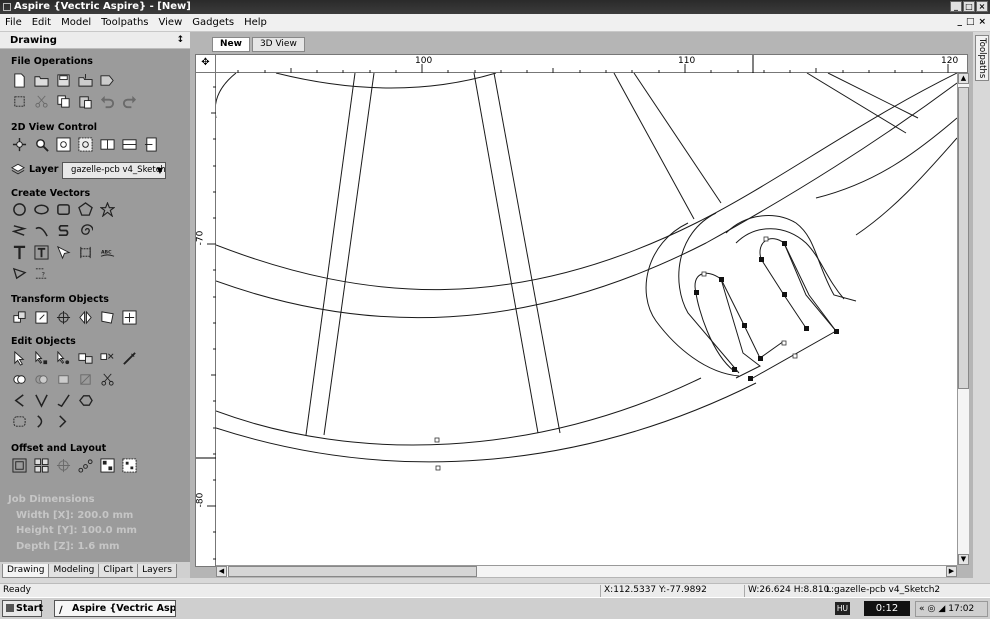  Describe the element at coordinates (956, 6) in the screenshot. I see `minimize-button: _` at that location.